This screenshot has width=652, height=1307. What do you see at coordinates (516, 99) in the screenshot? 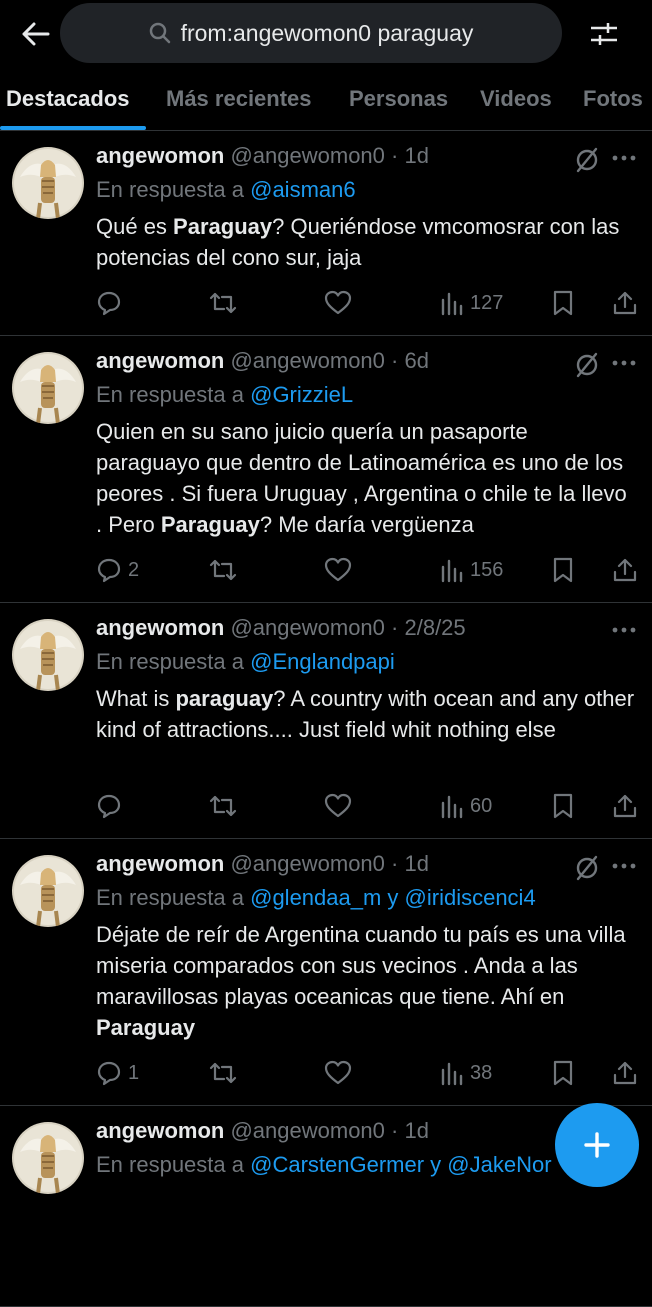
I see `tab-videos: Videos` at bounding box center [516, 99].